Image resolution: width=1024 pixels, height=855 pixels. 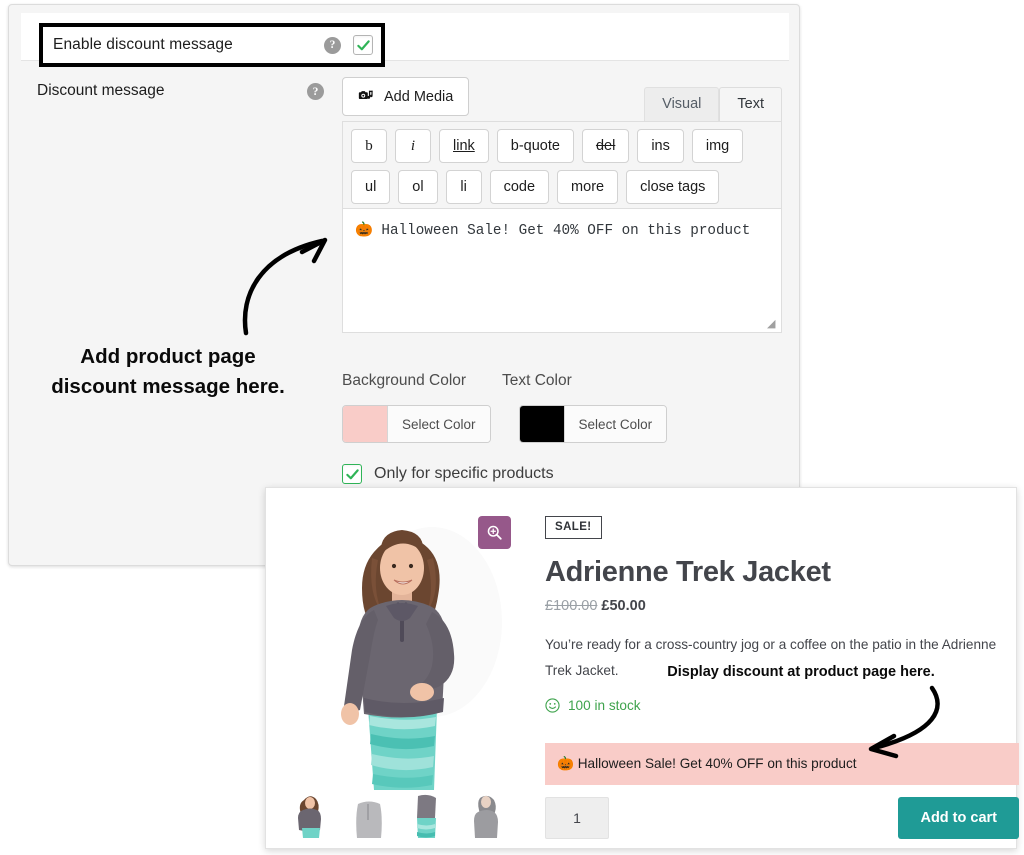 I want to click on color-headings: Background Color Text Color, so click(x=457, y=381).